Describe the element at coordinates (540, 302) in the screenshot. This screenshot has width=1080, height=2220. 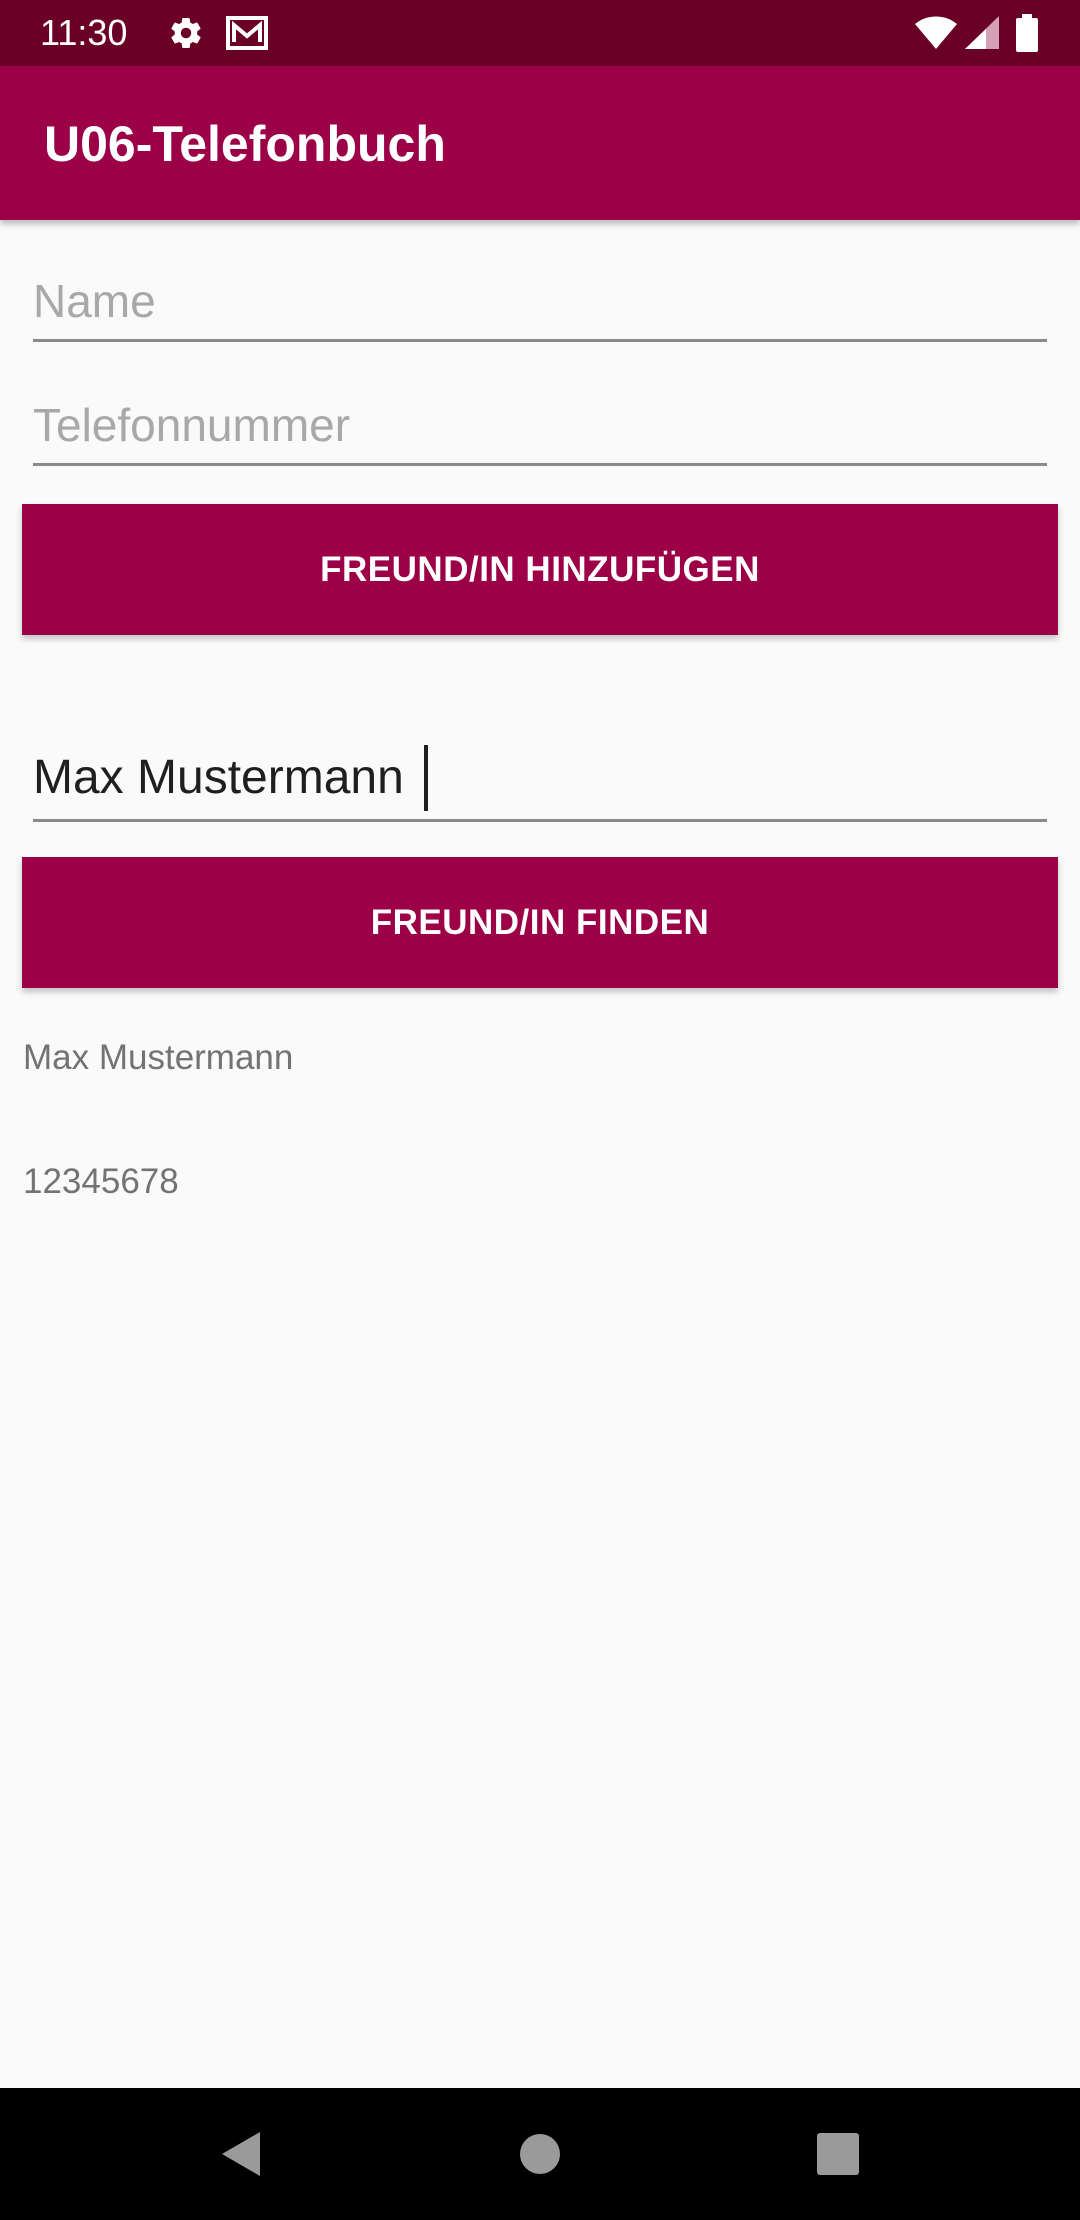
I see `name-input` at that location.